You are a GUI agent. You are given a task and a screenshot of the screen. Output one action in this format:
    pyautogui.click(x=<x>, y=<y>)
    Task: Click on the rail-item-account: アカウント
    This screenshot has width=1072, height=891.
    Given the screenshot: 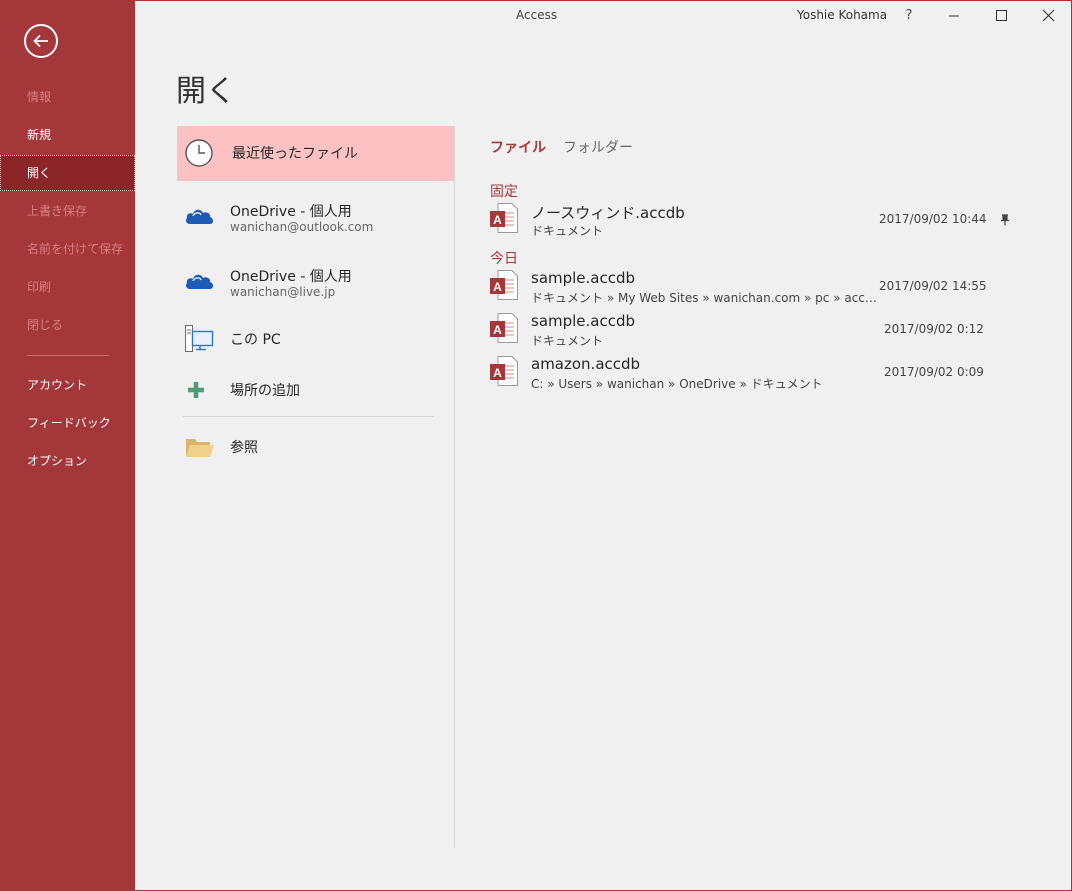 What is the action you would take?
    pyautogui.click(x=67, y=385)
    